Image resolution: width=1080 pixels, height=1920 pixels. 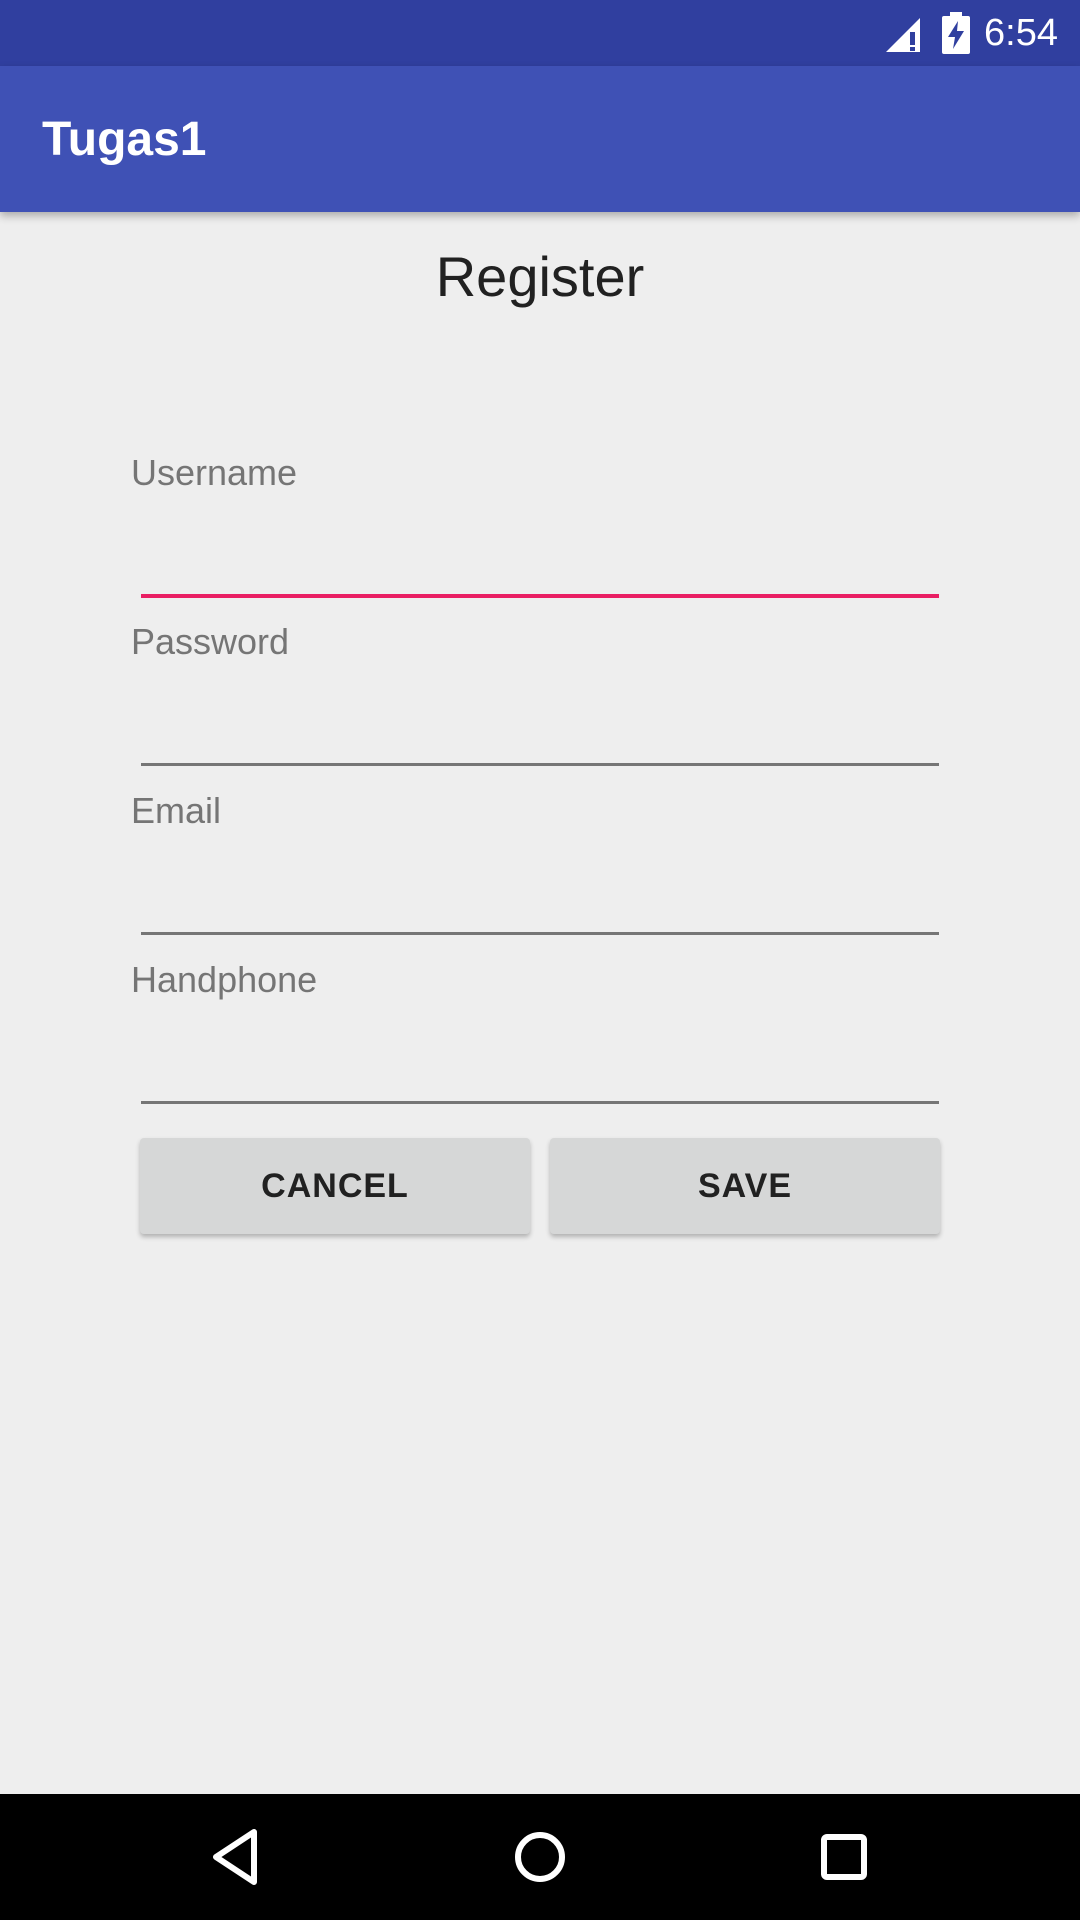 I want to click on email-field, so click(x=540, y=905).